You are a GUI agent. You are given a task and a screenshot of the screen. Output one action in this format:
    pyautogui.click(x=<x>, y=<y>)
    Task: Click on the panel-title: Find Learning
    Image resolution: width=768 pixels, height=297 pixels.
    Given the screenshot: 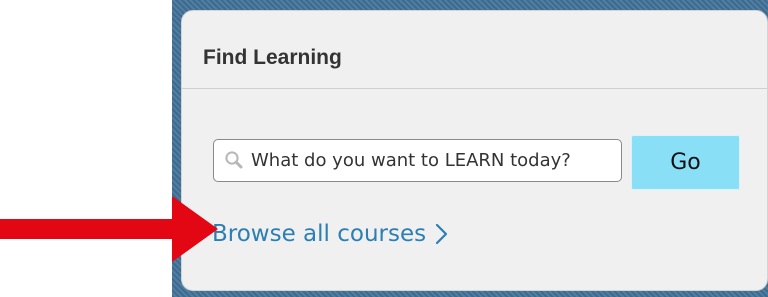 What is the action you would take?
    pyautogui.click(x=272, y=57)
    